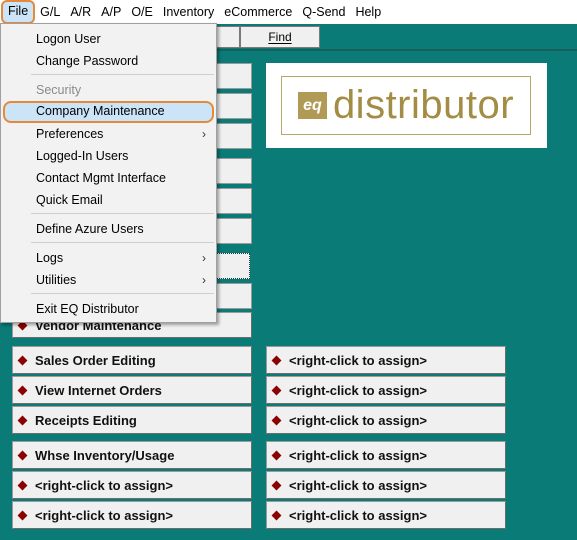 The image size is (577, 540). What do you see at coordinates (50, 12) in the screenshot?
I see `menu-gl: G/L` at bounding box center [50, 12].